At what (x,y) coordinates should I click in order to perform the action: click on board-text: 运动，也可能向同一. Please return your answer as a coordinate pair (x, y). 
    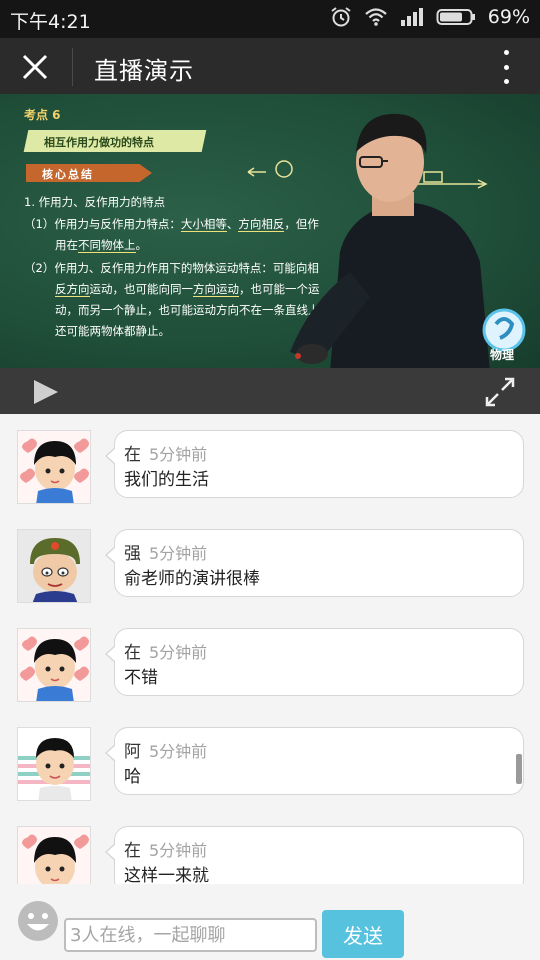
    Looking at the image, I should click on (141, 289).